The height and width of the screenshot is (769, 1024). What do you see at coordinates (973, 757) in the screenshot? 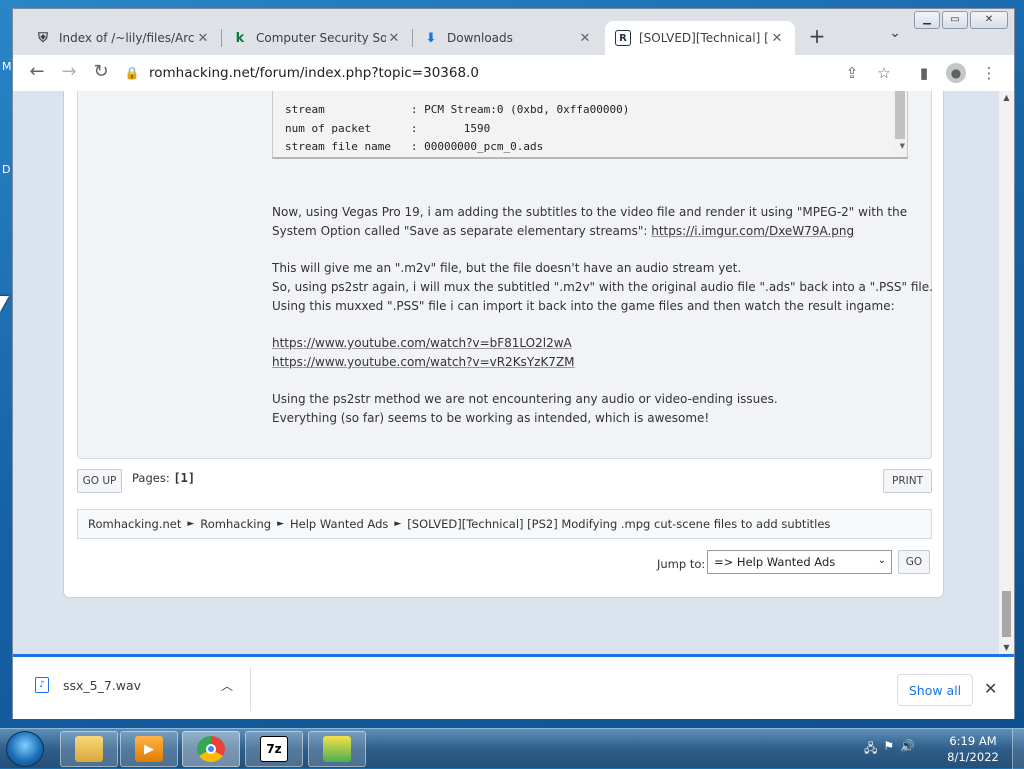
I see `clock-date: 8/1/2022` at bounding box center [973, 757].